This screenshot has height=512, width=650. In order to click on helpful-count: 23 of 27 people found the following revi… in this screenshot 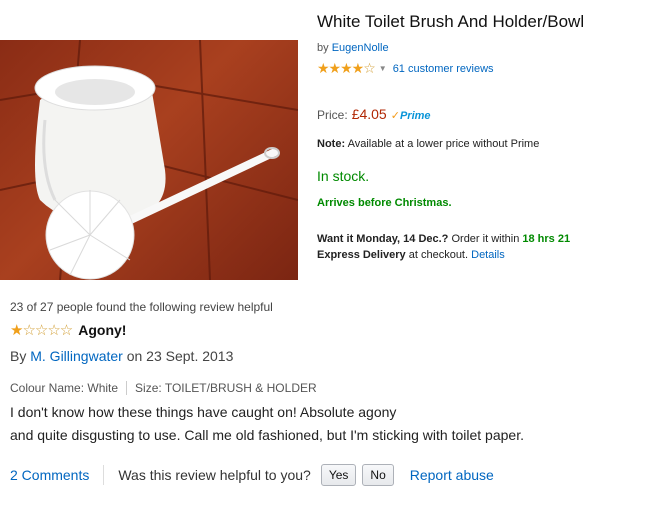, I will do `click(141, 307)`.